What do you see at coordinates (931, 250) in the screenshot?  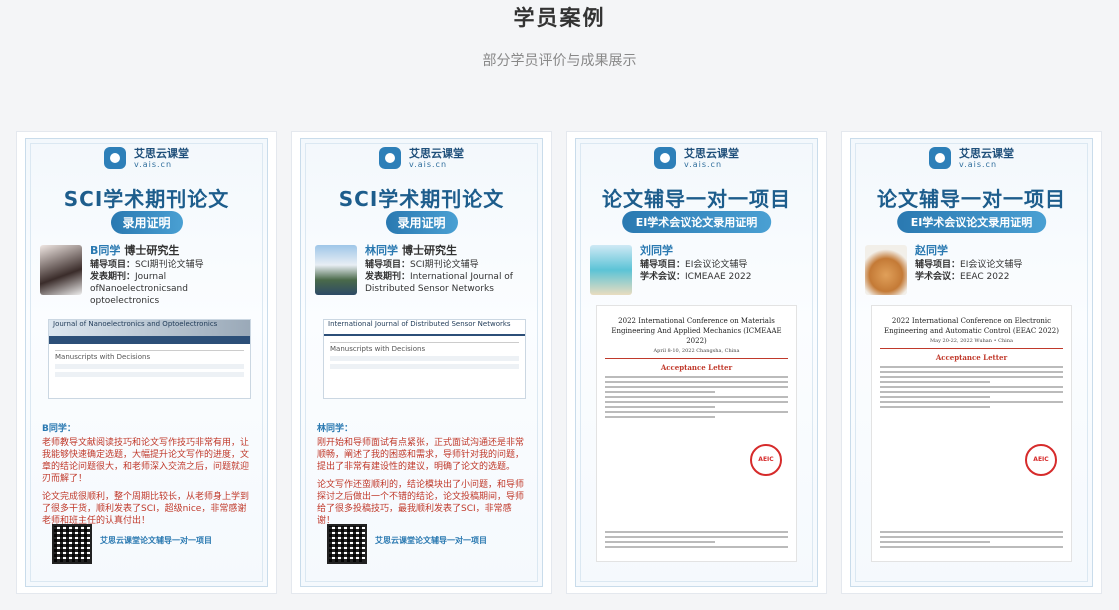 I see `student-name: 赵同学` at bounding box center [931, 250].